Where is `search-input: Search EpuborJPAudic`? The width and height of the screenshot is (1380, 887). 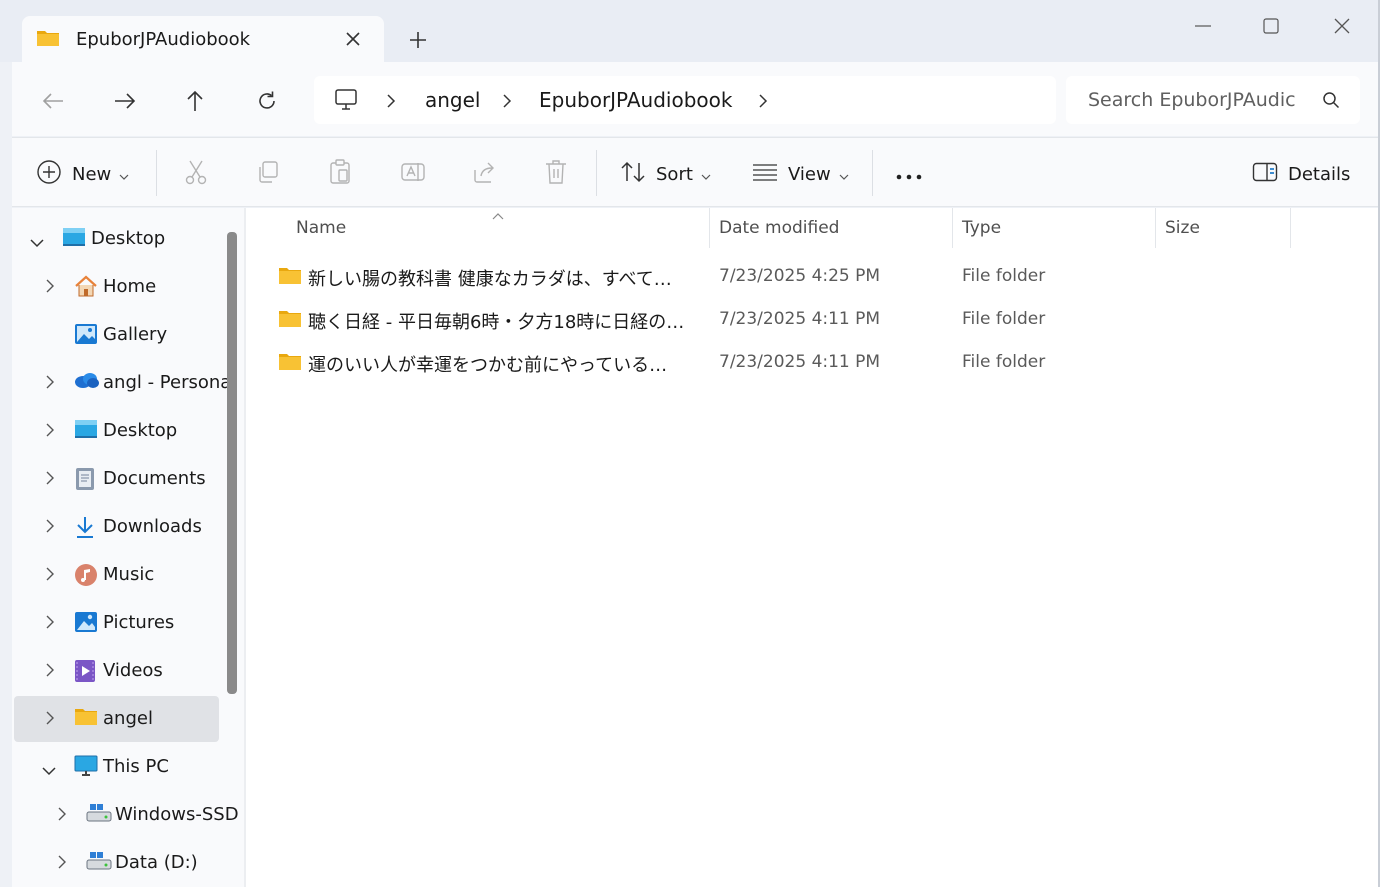 search-input: Search EpuborJPAudic is located at coordinates (1192, 100).